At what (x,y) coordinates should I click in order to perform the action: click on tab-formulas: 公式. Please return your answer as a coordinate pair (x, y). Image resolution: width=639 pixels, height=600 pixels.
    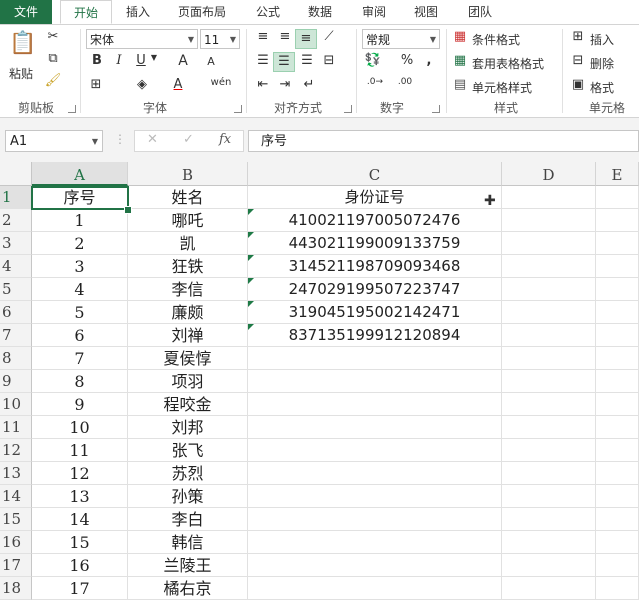
    Looking at the image, I should click on (268, 12).